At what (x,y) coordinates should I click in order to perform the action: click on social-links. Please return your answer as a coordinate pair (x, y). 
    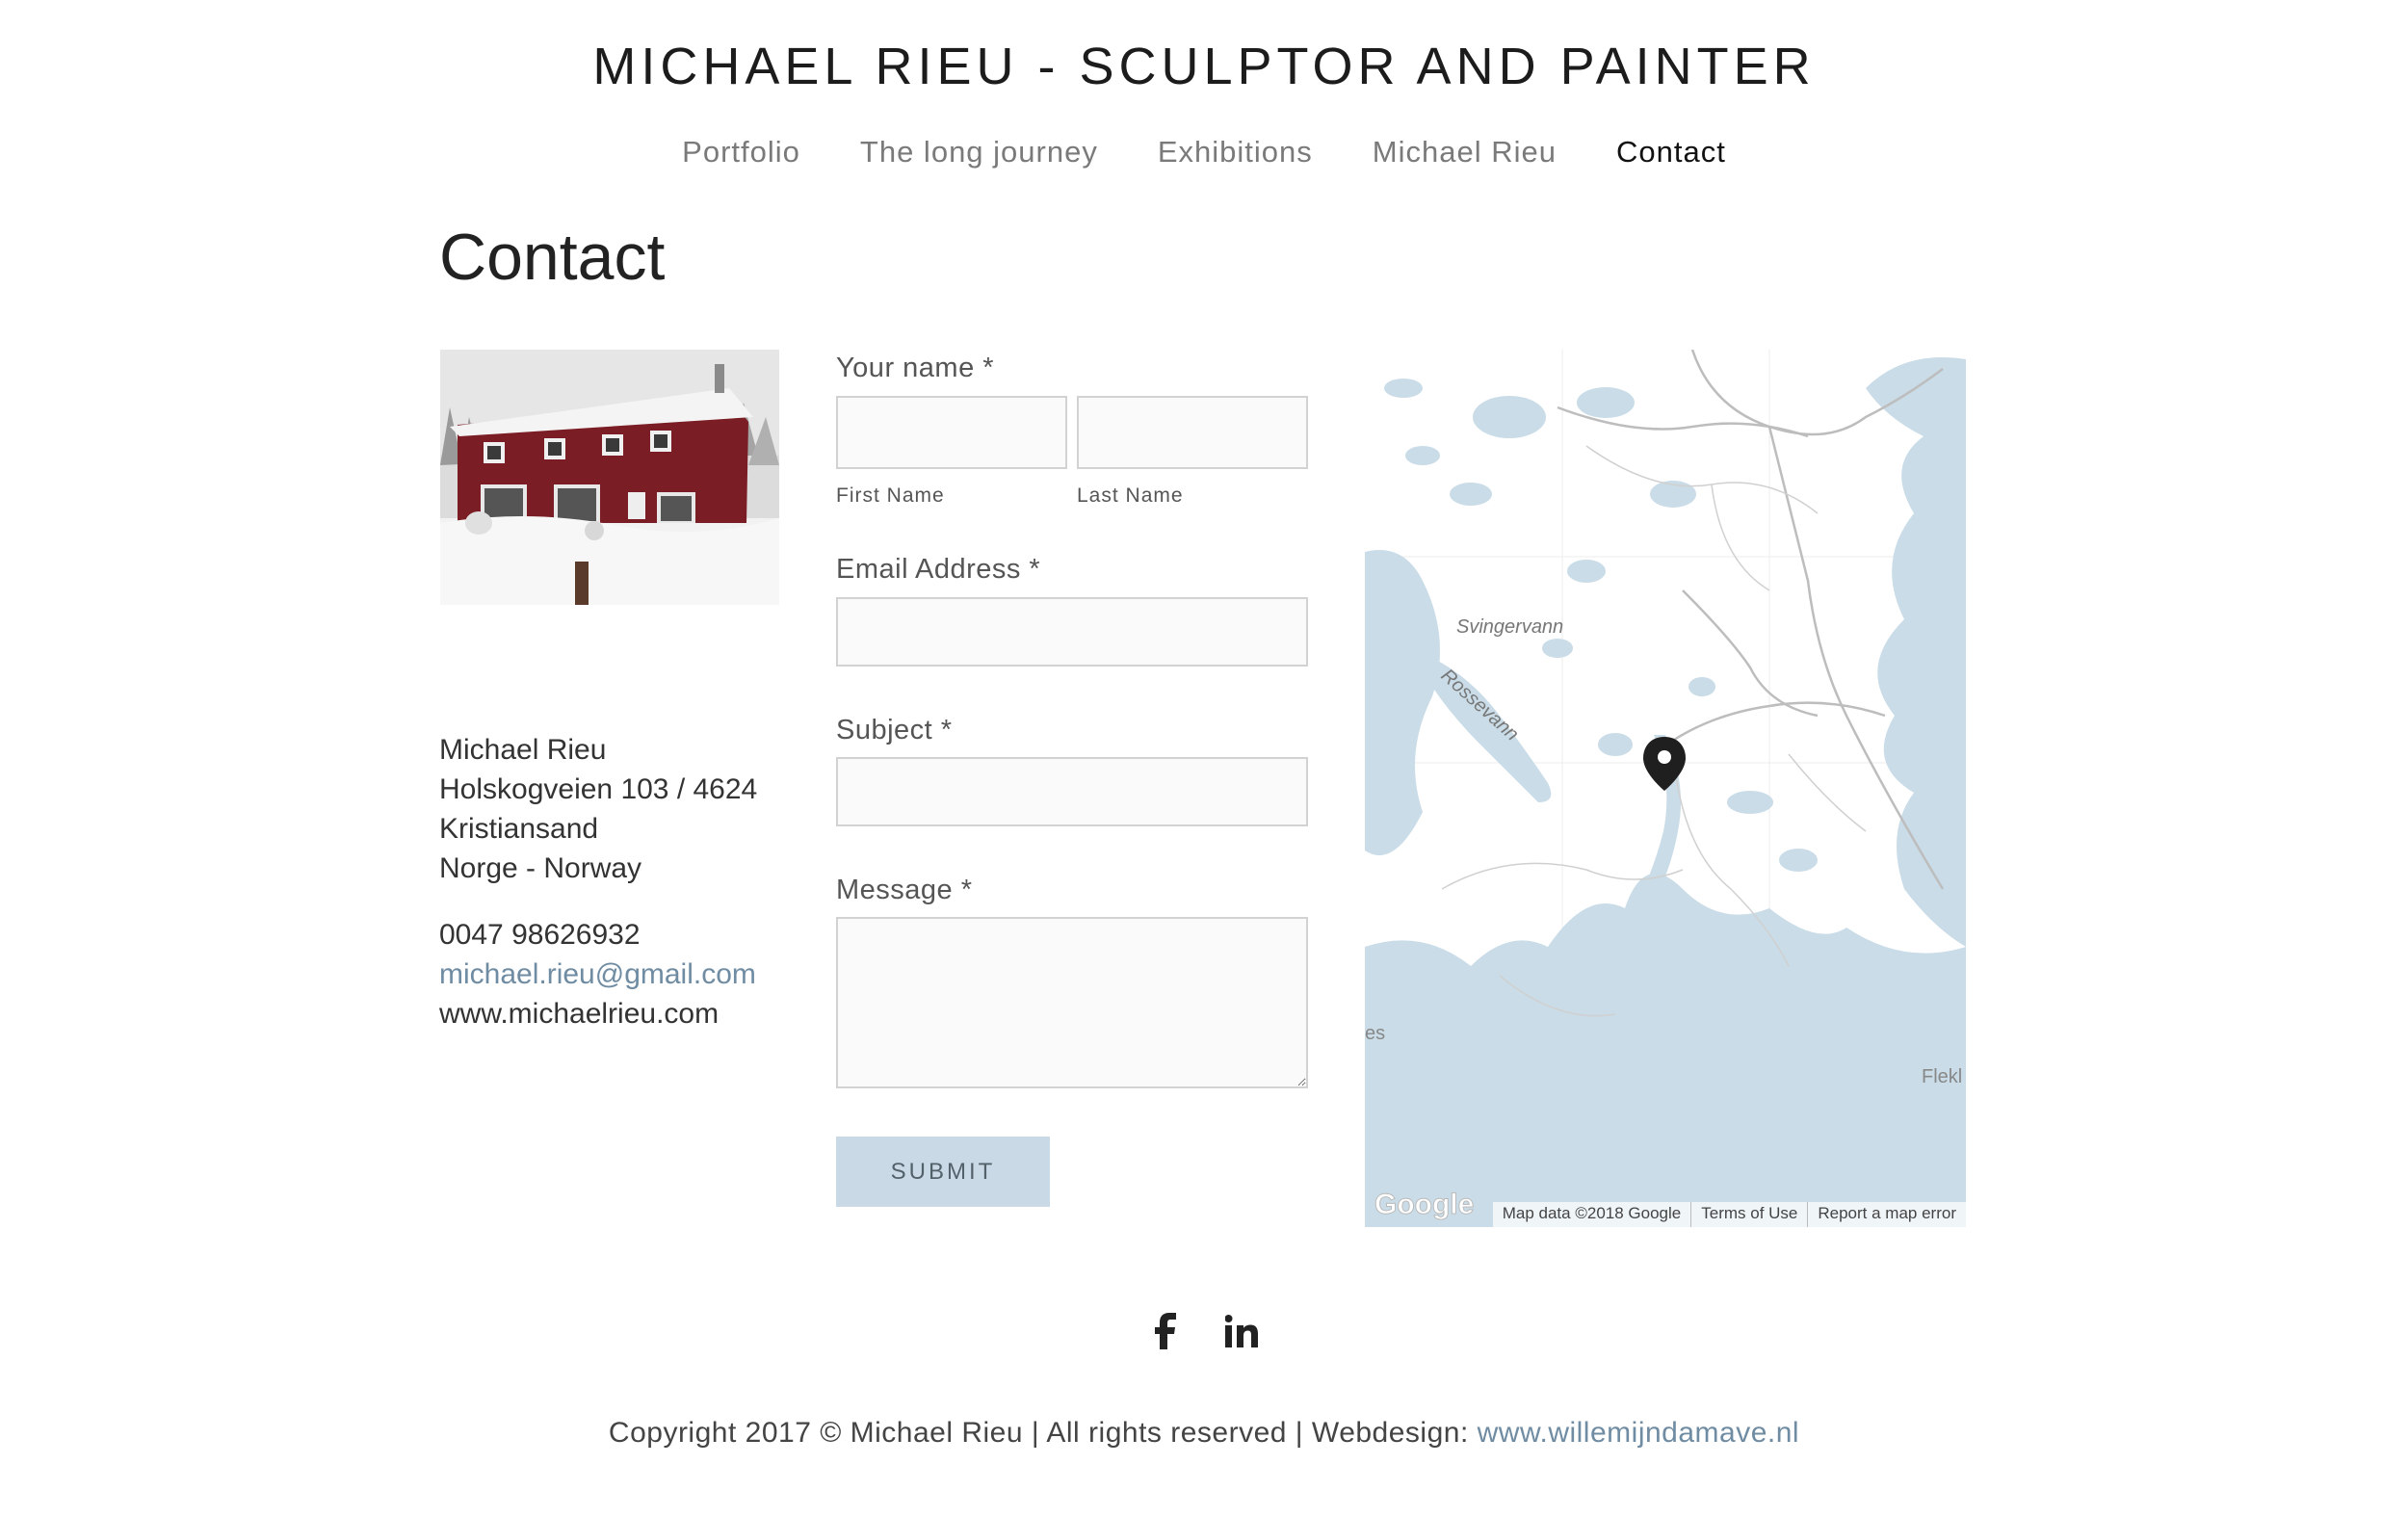
    Looking at the image, I should click on (1204, 1331).